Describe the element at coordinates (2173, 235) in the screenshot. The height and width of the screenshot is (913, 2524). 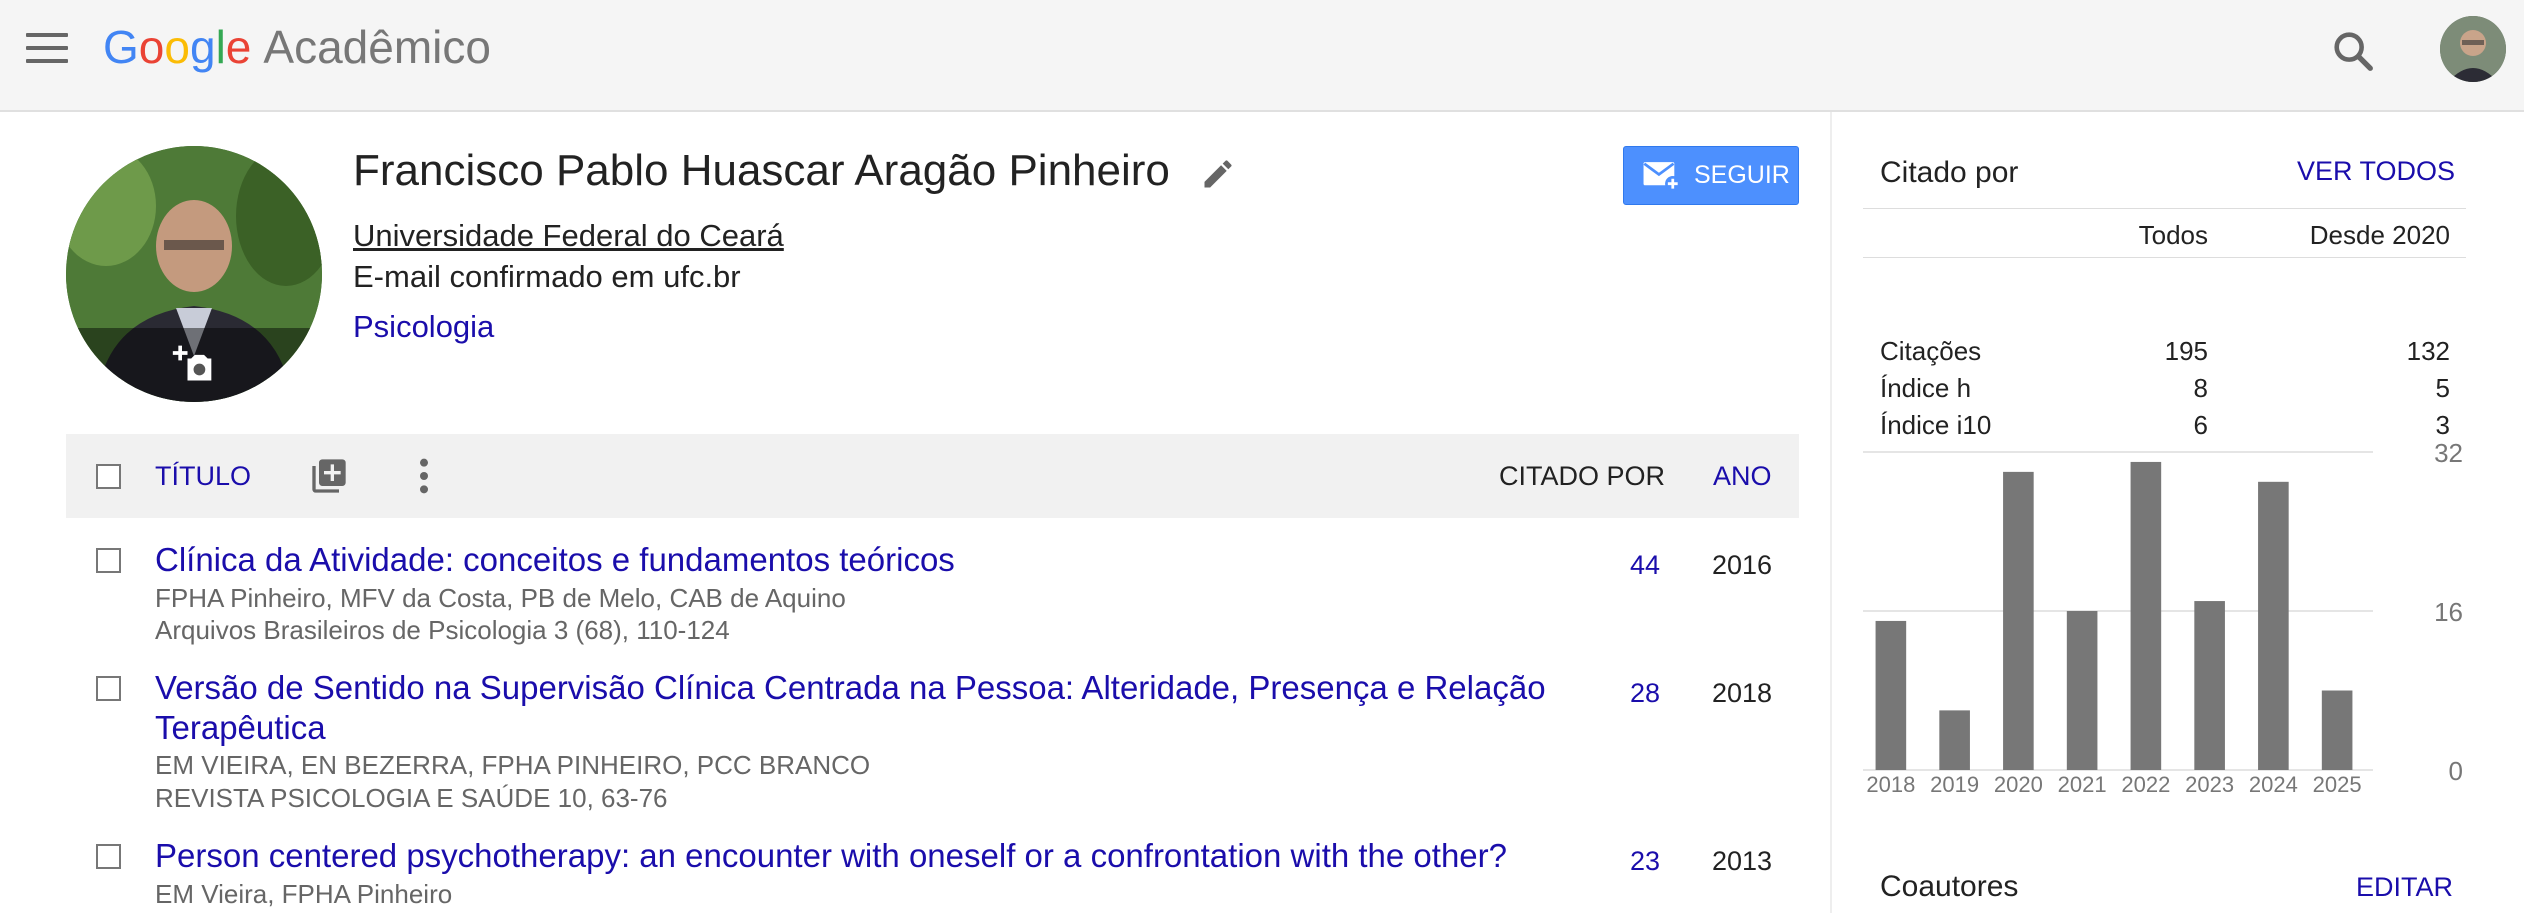
I see `stats-header-all: Todos` at that location.